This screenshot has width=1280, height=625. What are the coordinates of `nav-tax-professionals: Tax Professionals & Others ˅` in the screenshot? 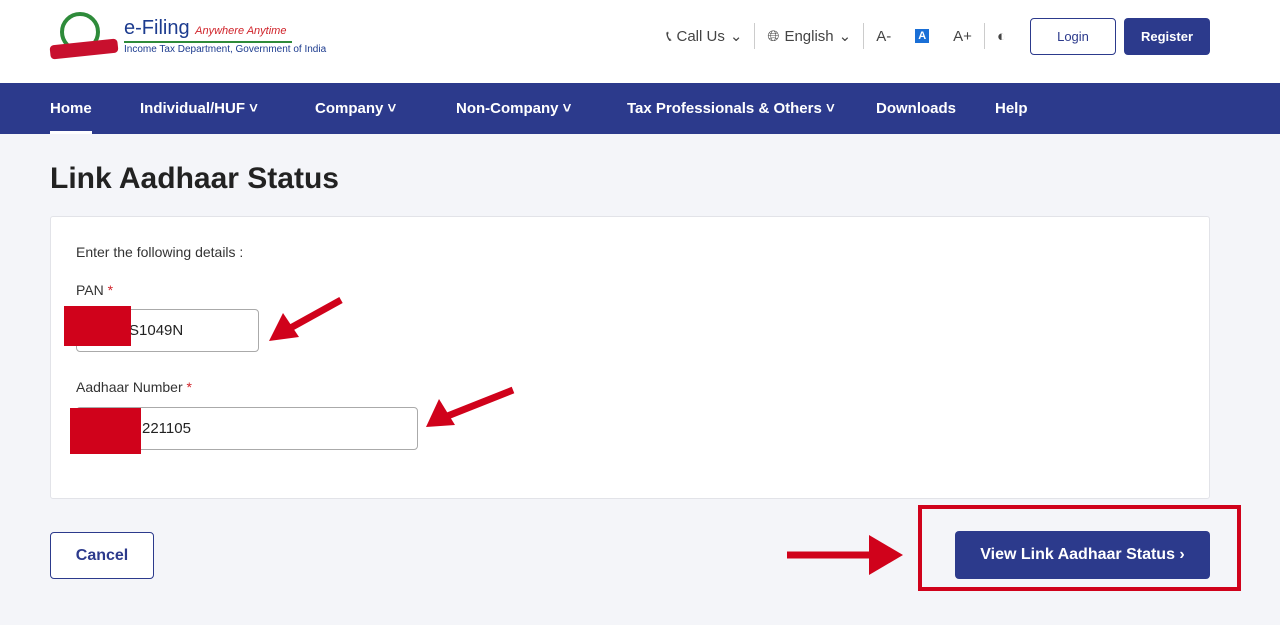 It's located at (731, 108).